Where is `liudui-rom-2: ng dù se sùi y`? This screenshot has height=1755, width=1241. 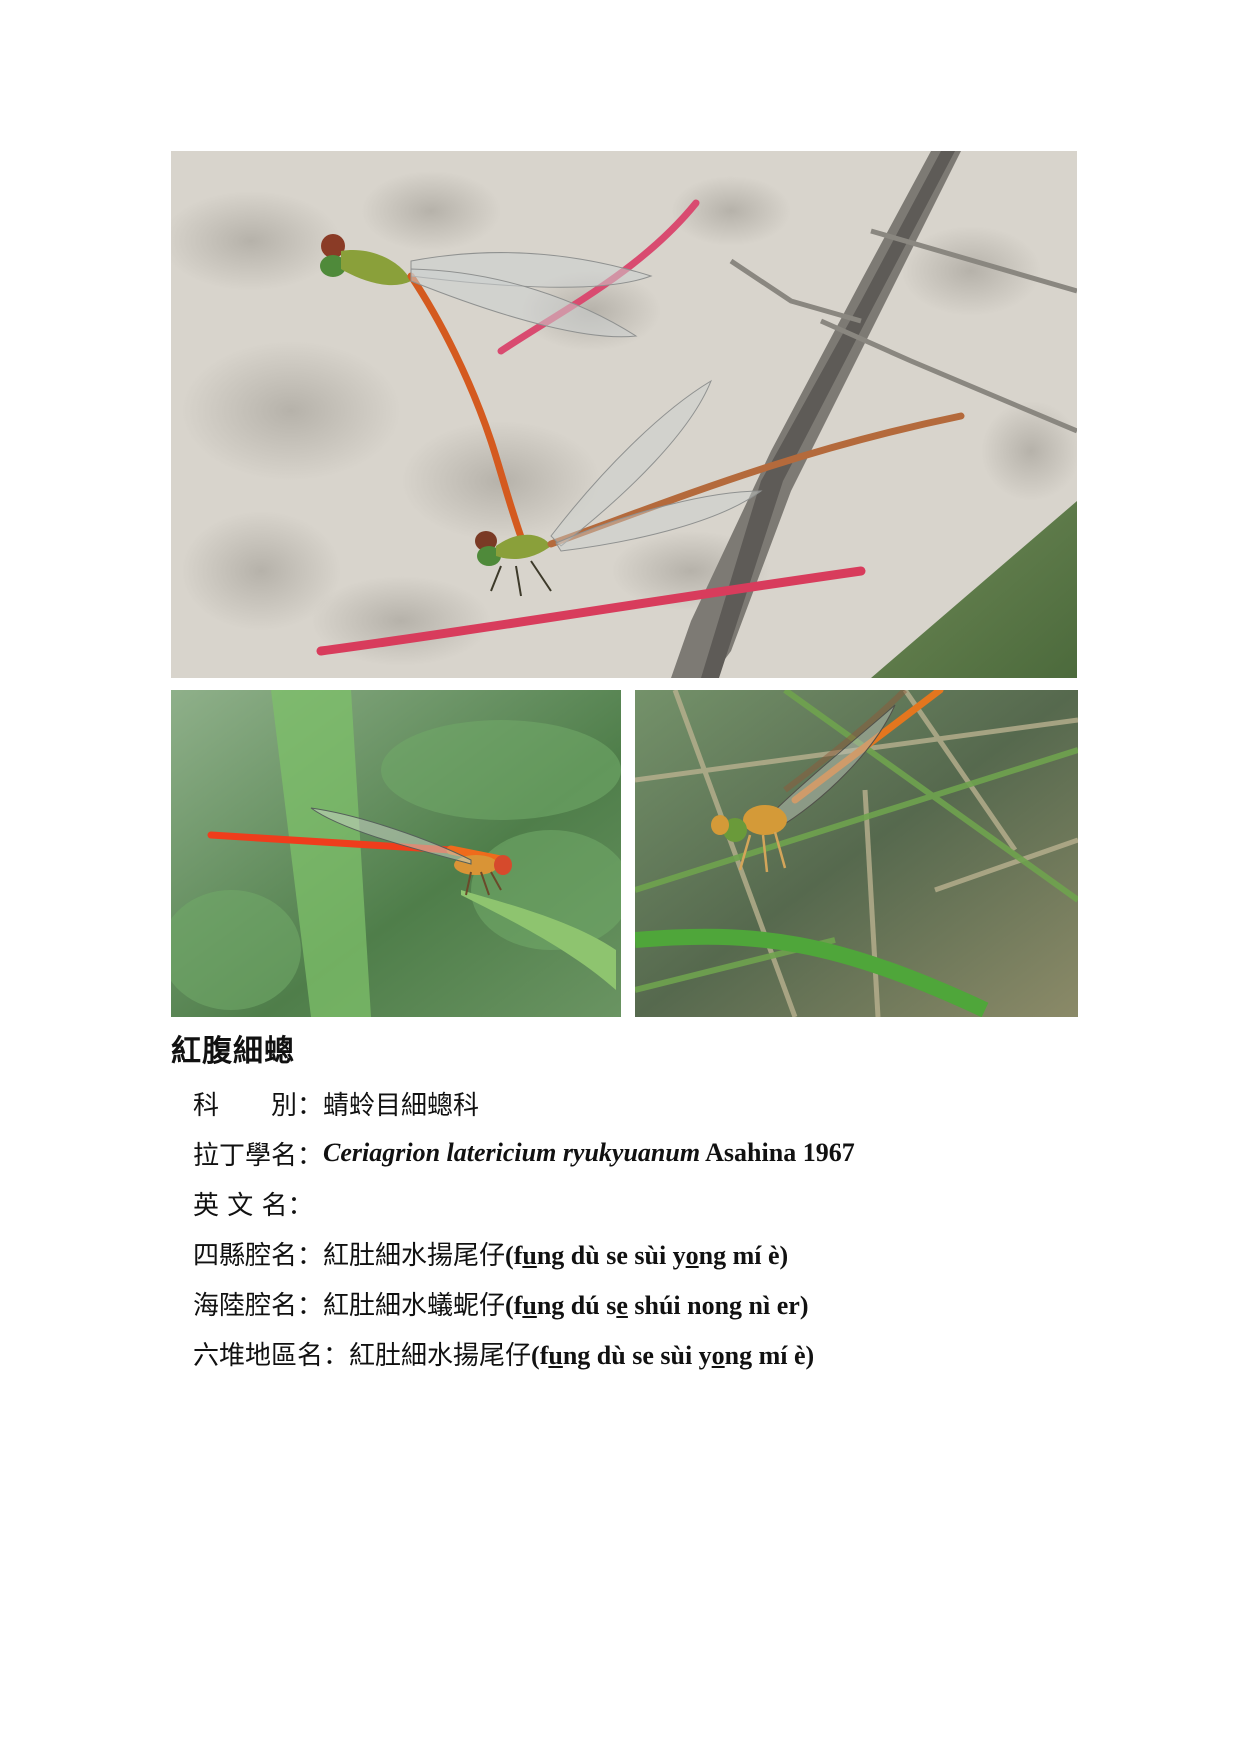 liudui-rom-2: ng dù se sùi y is located at coordinates (637, 1355).